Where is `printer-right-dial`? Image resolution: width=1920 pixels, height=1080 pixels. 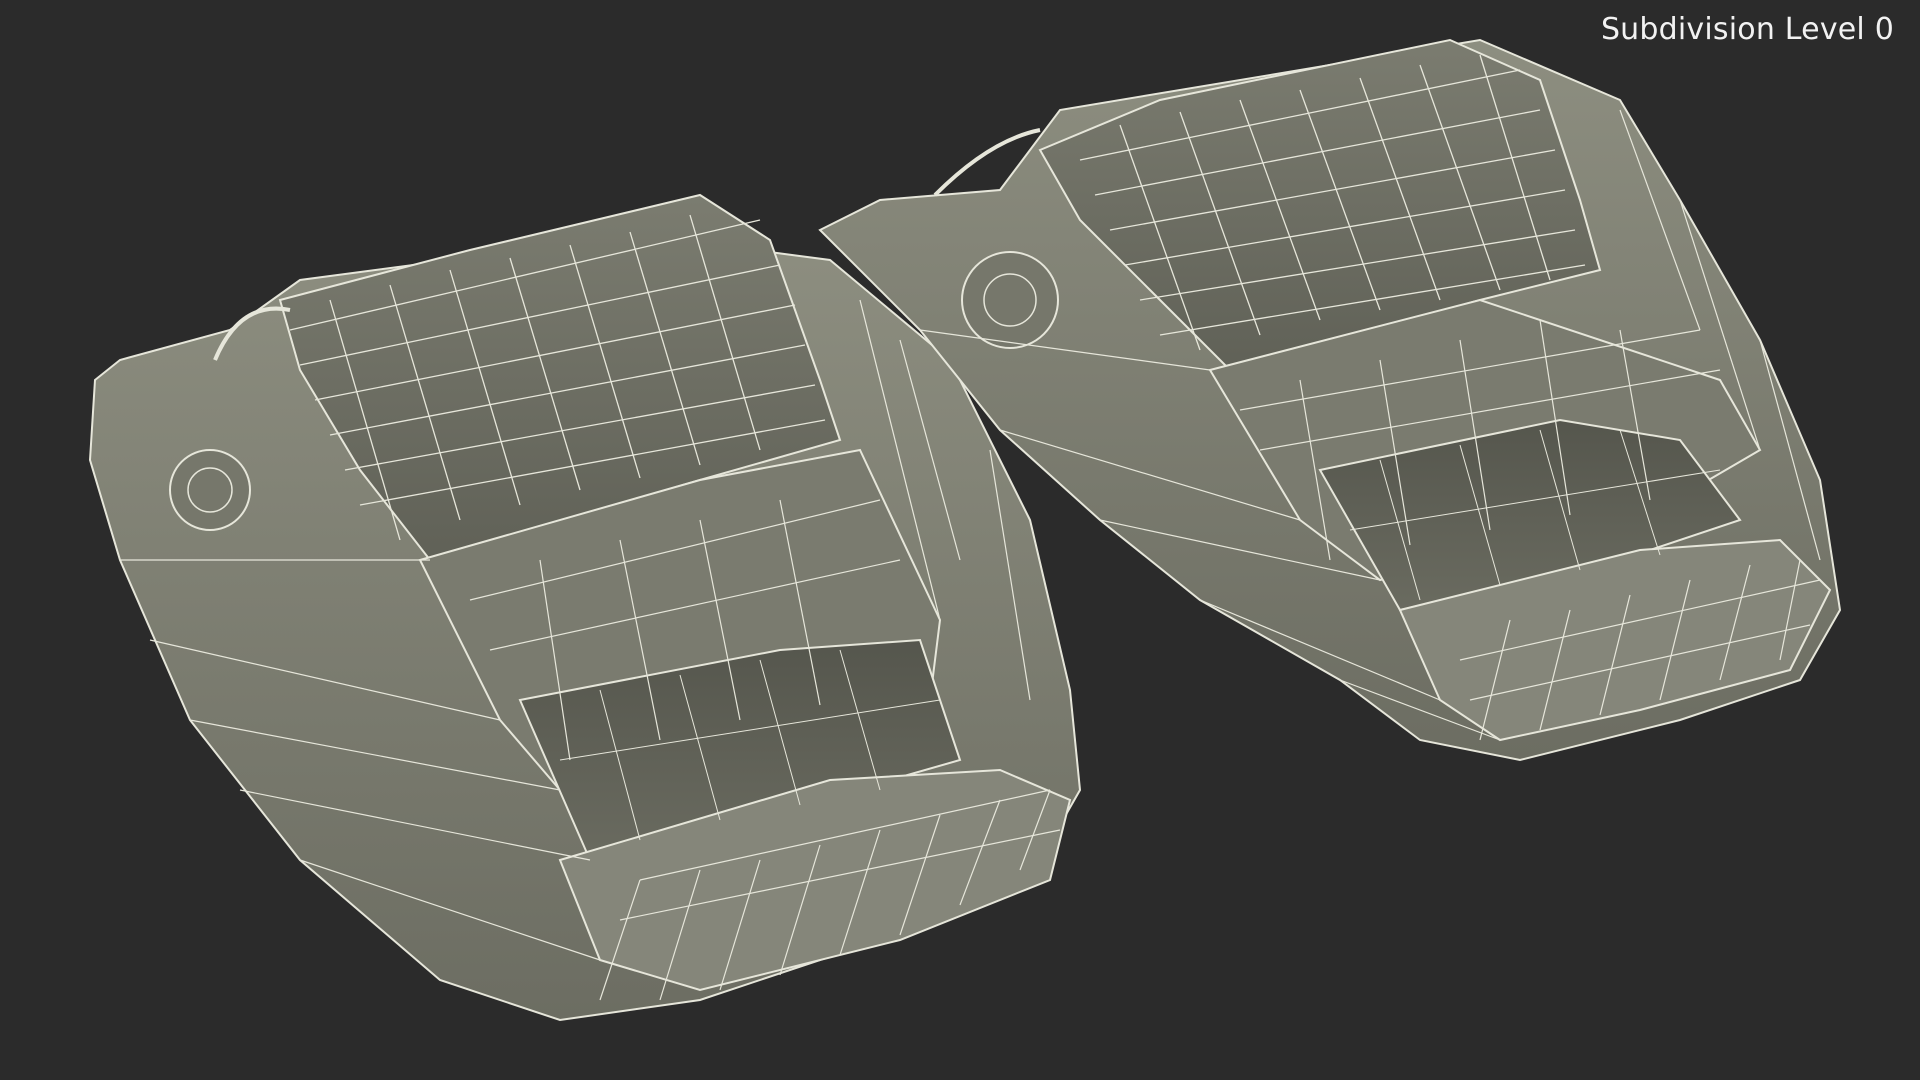 printer-right-dial is located at coordinates (1010, 300).